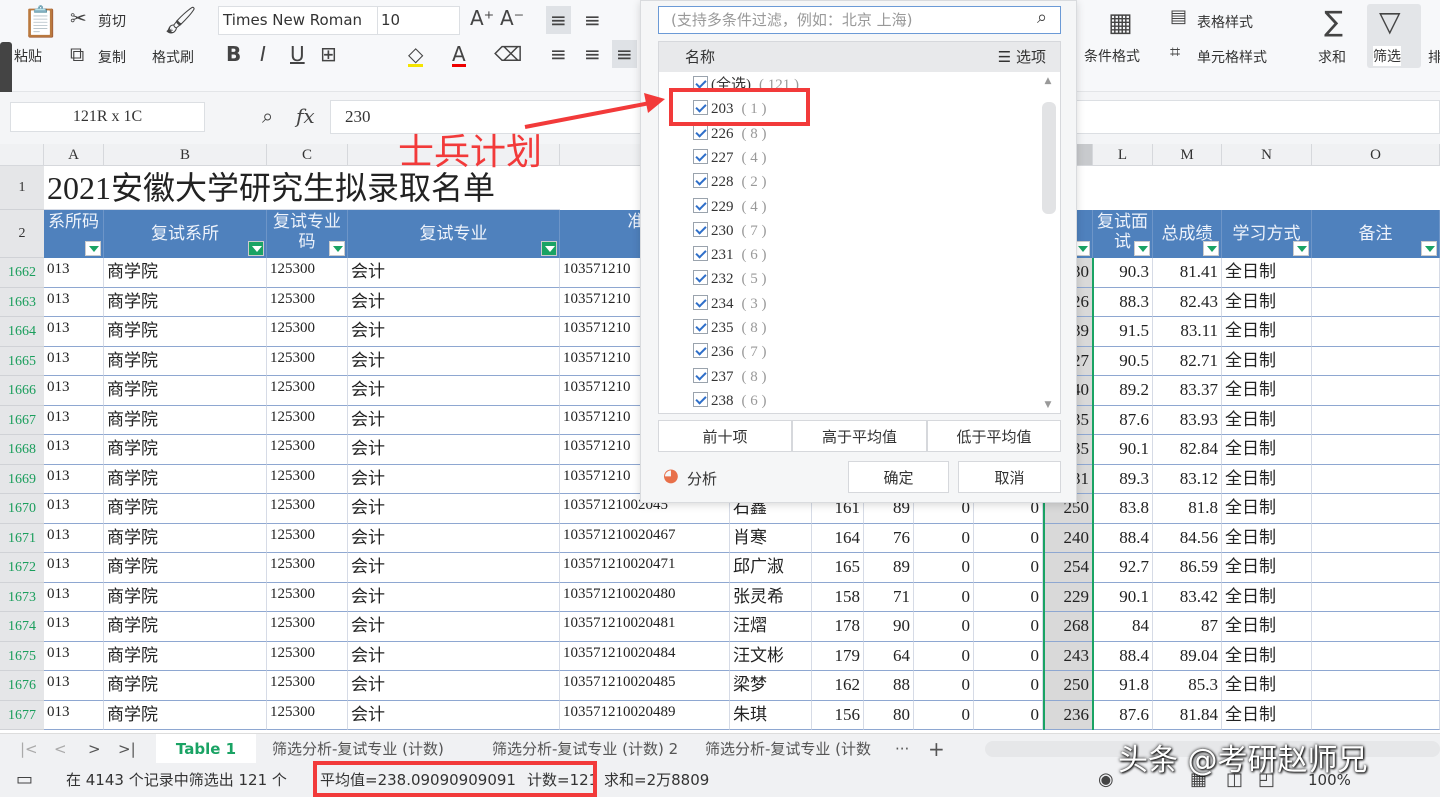  What do you see at coordinates (74, 155) in the screenshot?
I see `column-header-a: A` at bounding box center [74, 155].